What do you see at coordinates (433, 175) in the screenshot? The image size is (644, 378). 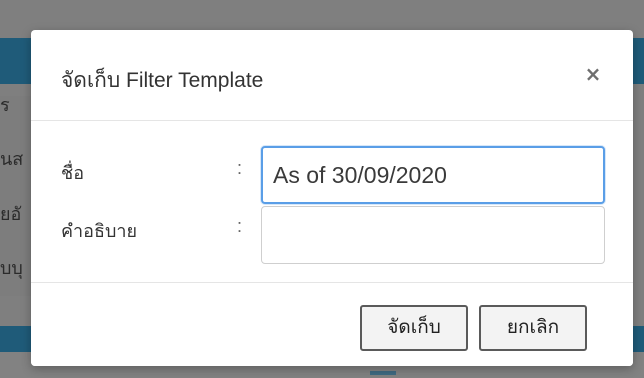 I see `name-field` at bounding box center [433, 175].